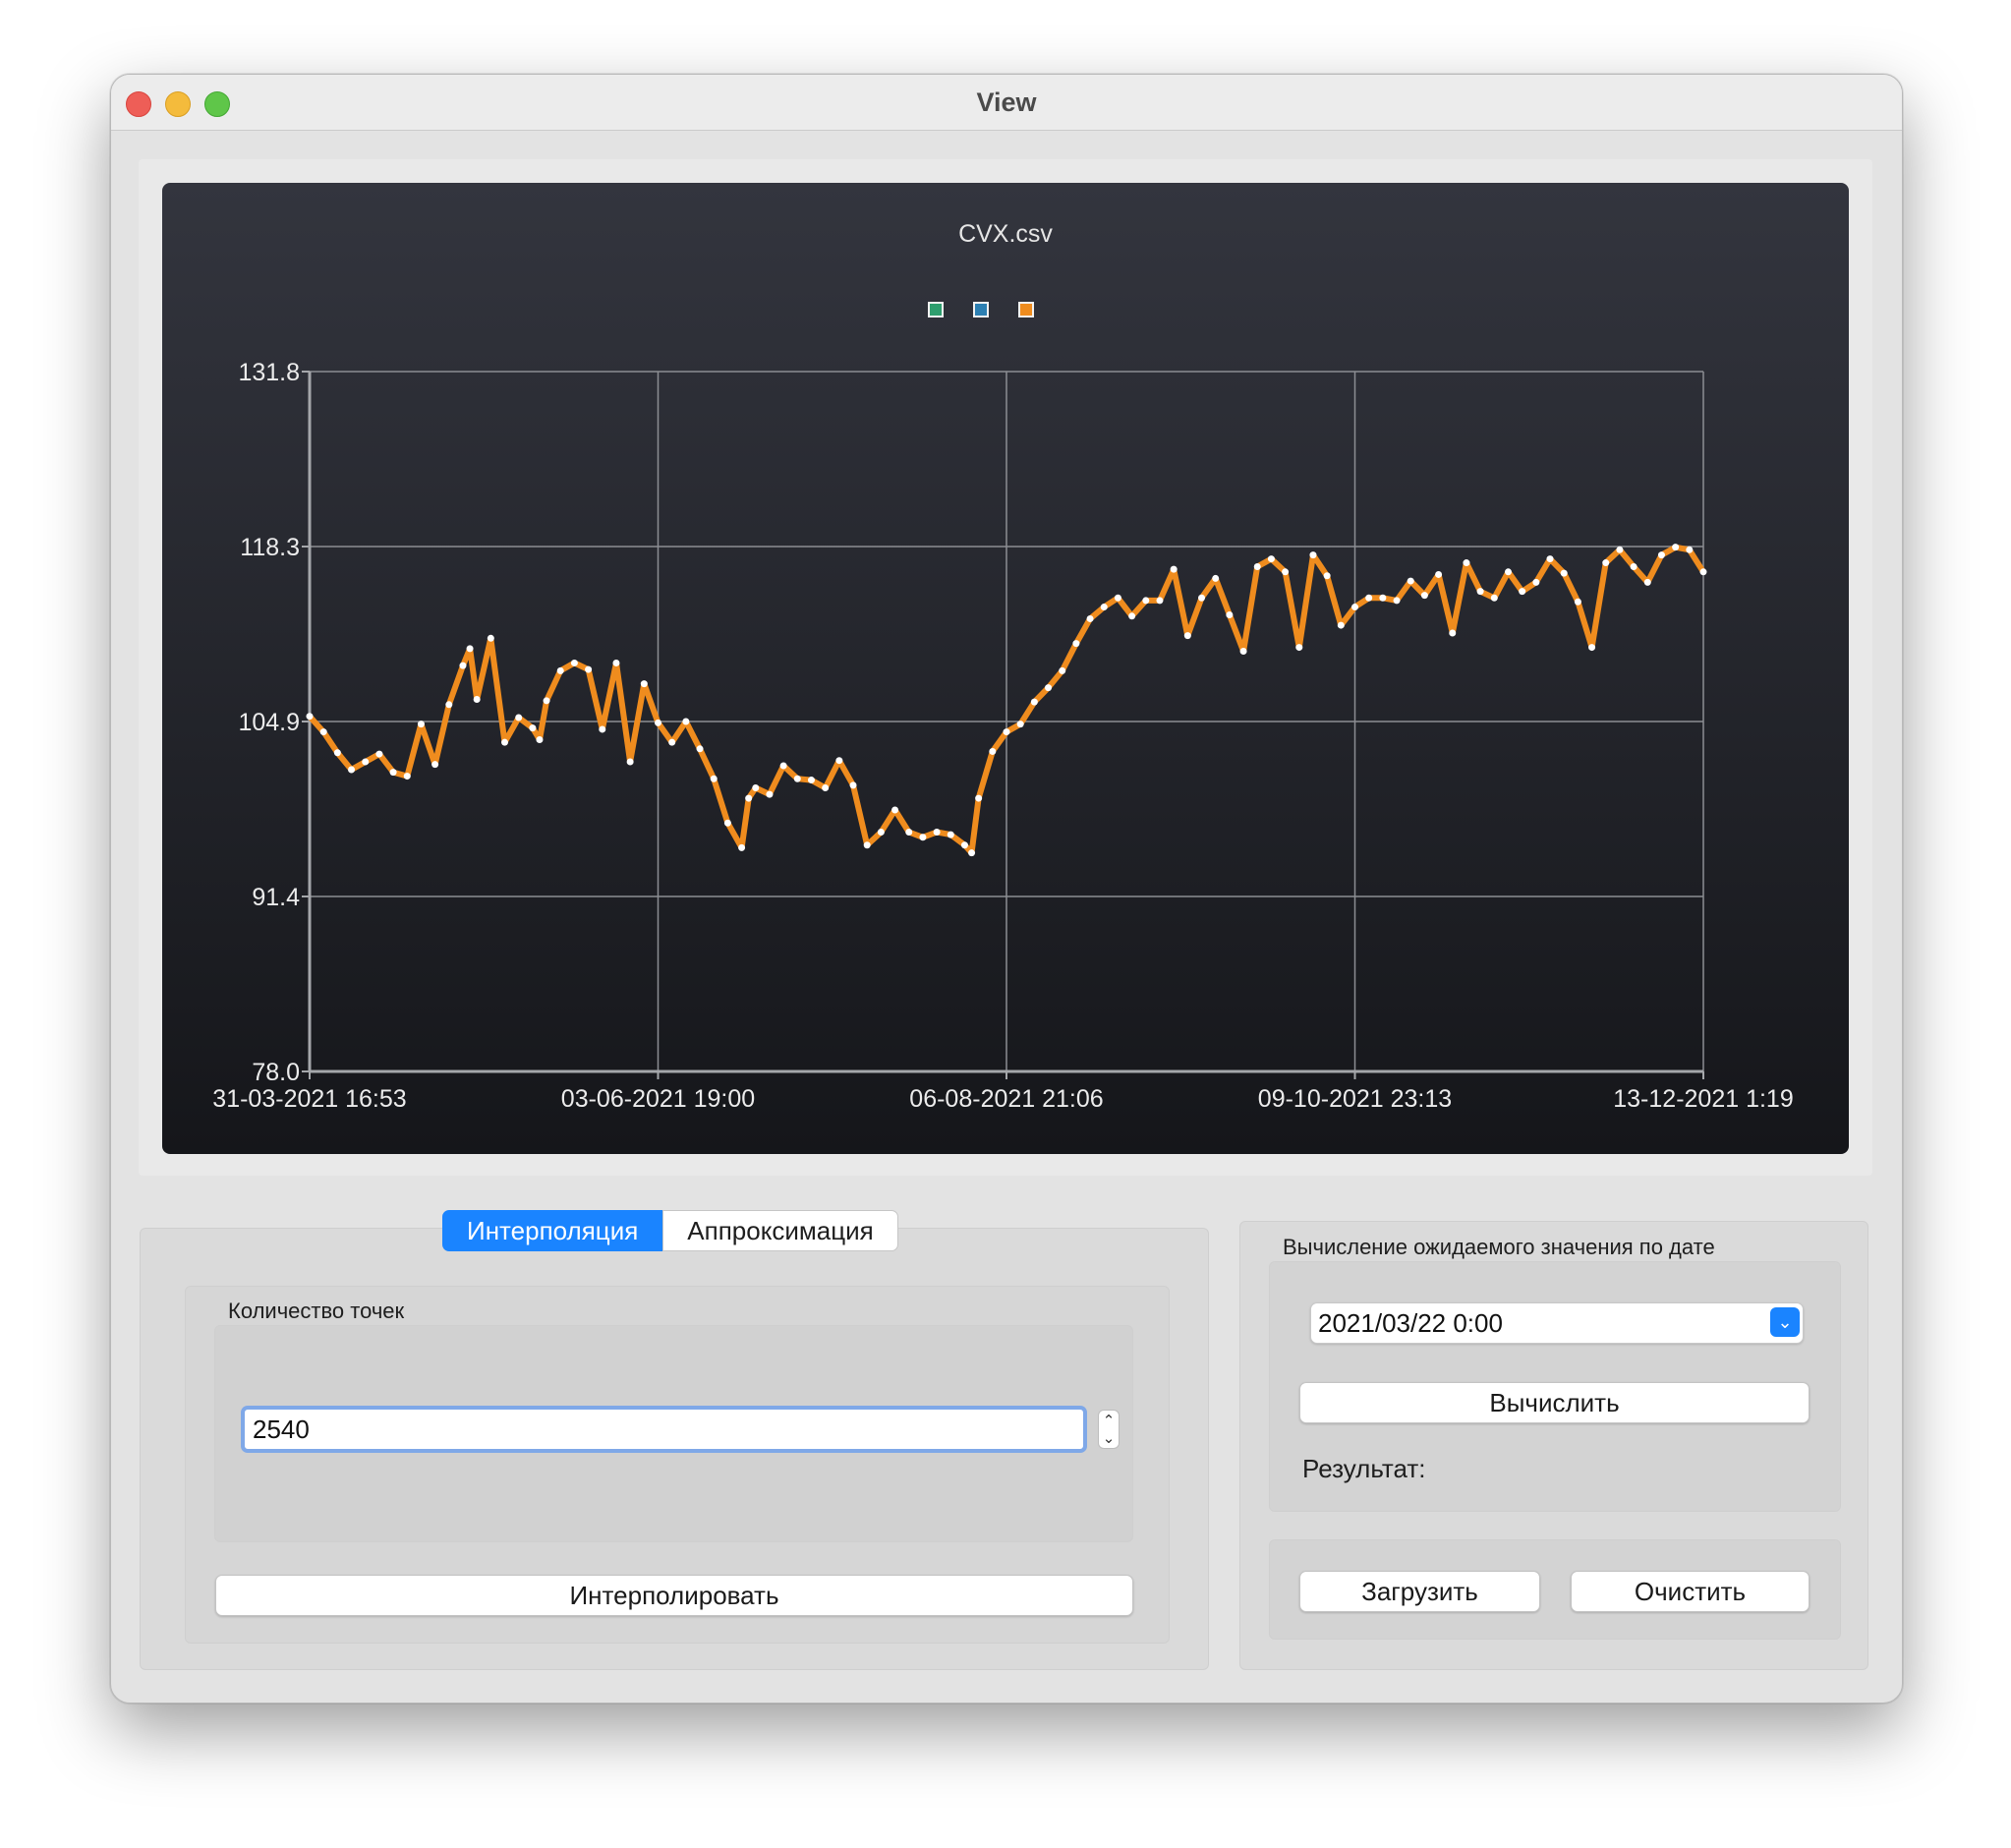 Image resolution: width=2011 pixels, height=1848 pixels. Describe the element at coordinates (553, 1230) in the screenshot. I see `tab-interpolation: Интерполяция` at that location.